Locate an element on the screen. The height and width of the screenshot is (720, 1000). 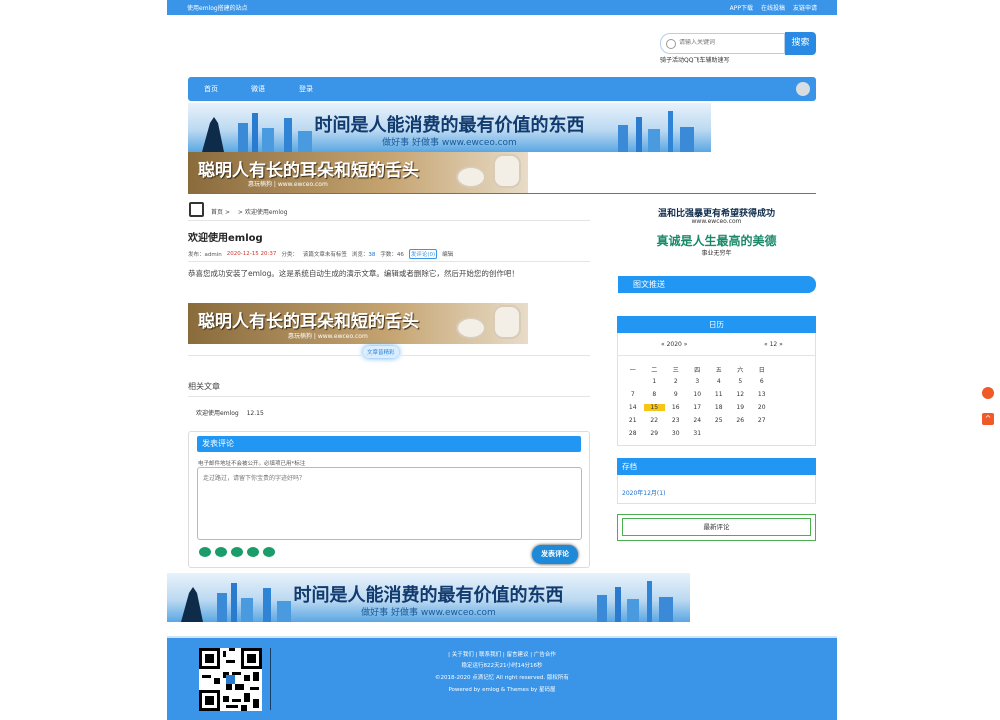
calendar-day: 3 is located at coordinates (697, 381).